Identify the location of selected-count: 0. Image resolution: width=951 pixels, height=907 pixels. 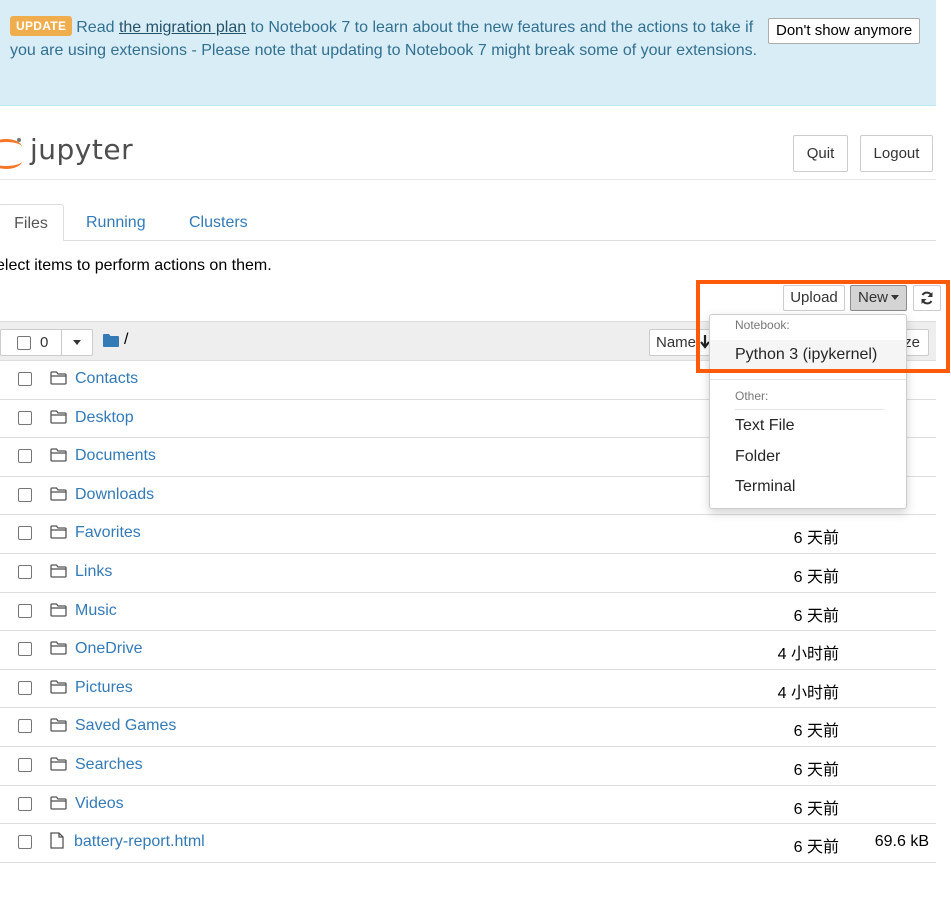
(44, 342).